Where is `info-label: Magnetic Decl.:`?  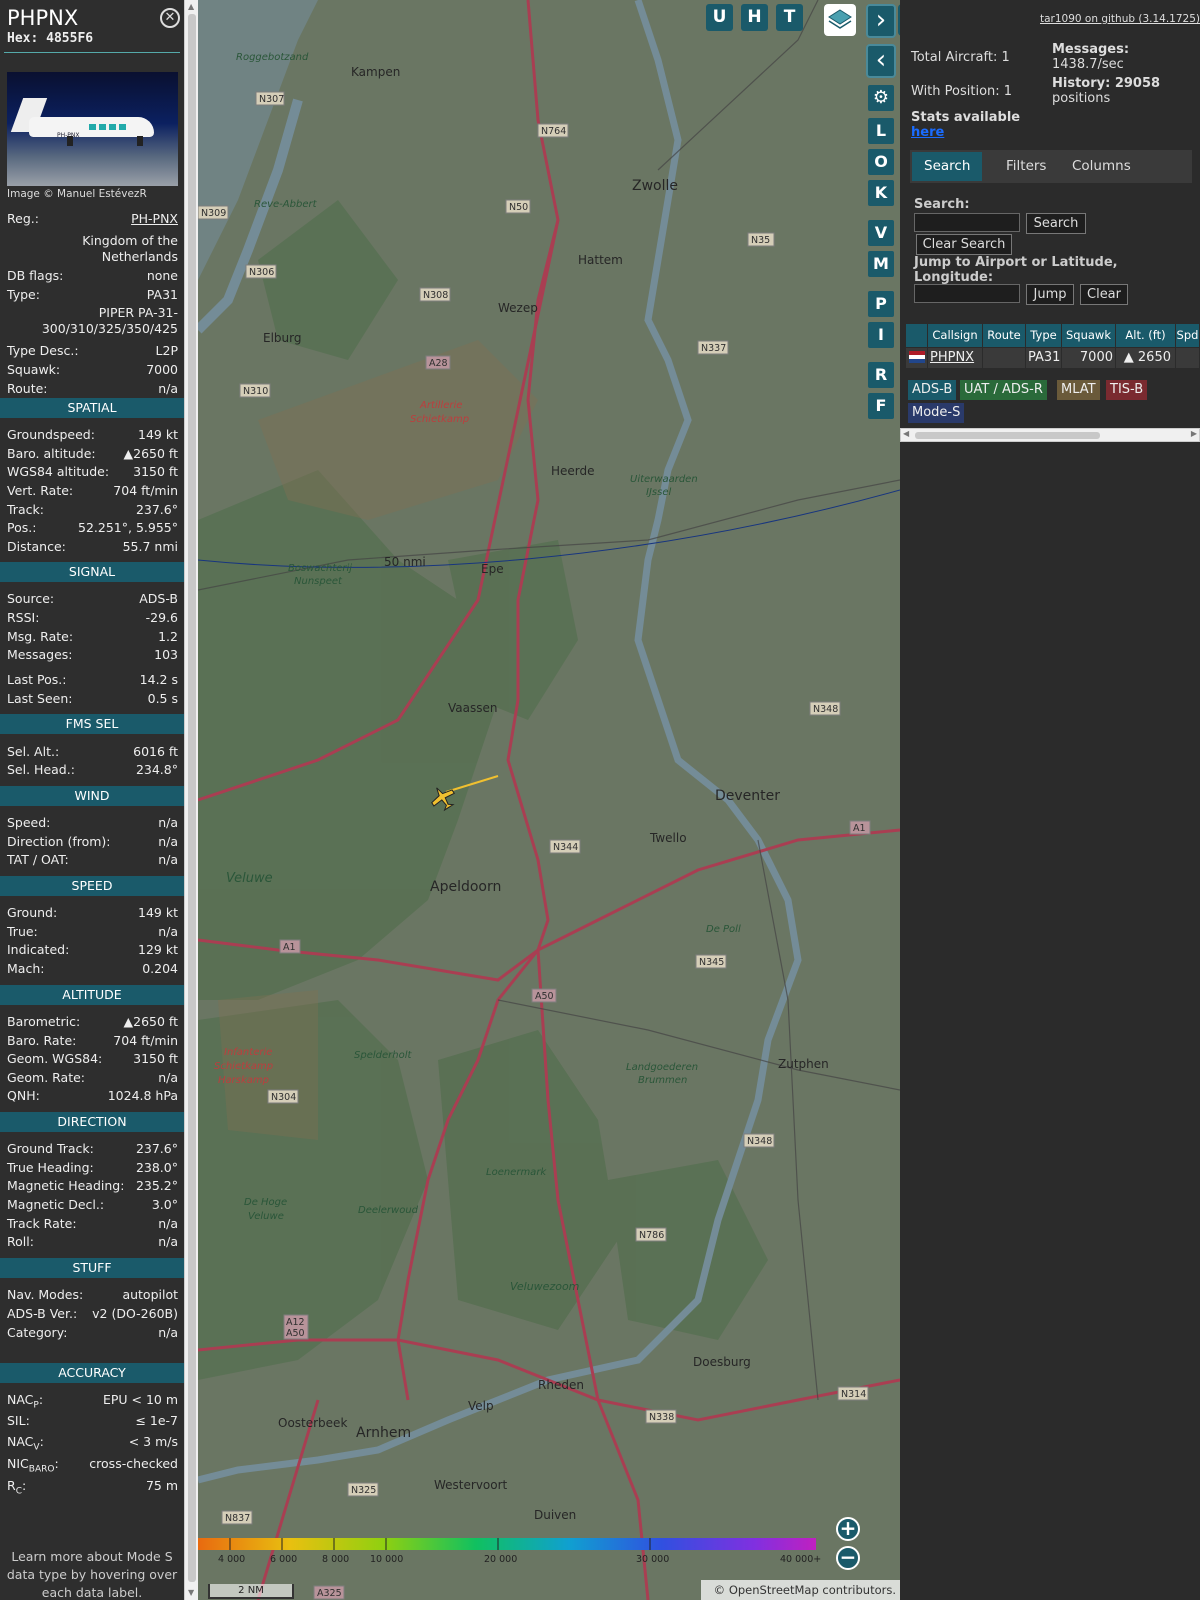 info-label: Magnetic Decl.: is located at coordinates (55, 1204).